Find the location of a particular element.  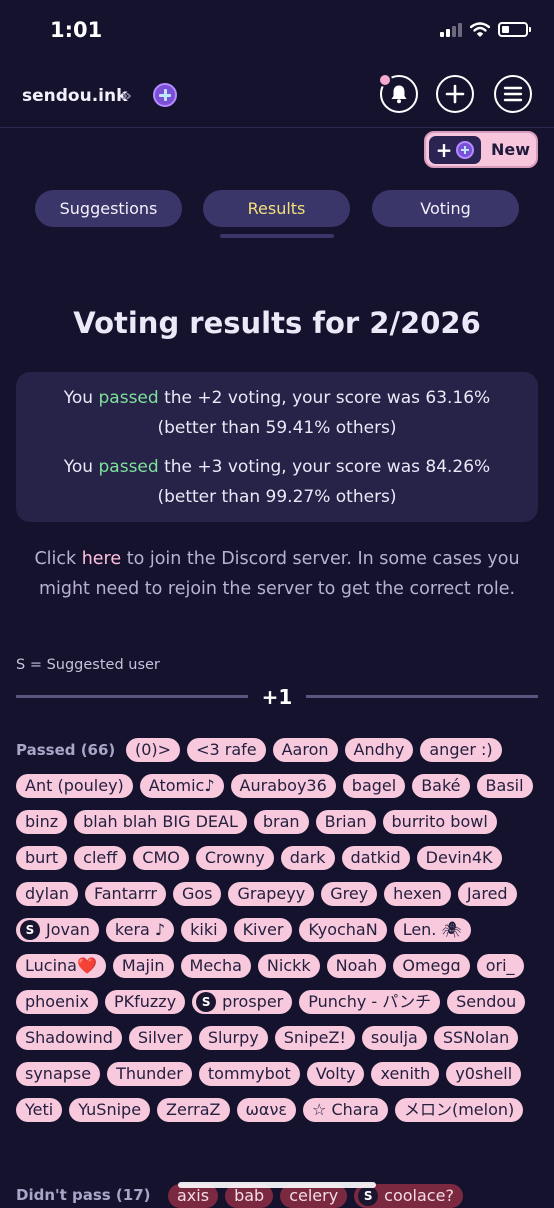

user-chip: burt is located at coordinates (42, 858).